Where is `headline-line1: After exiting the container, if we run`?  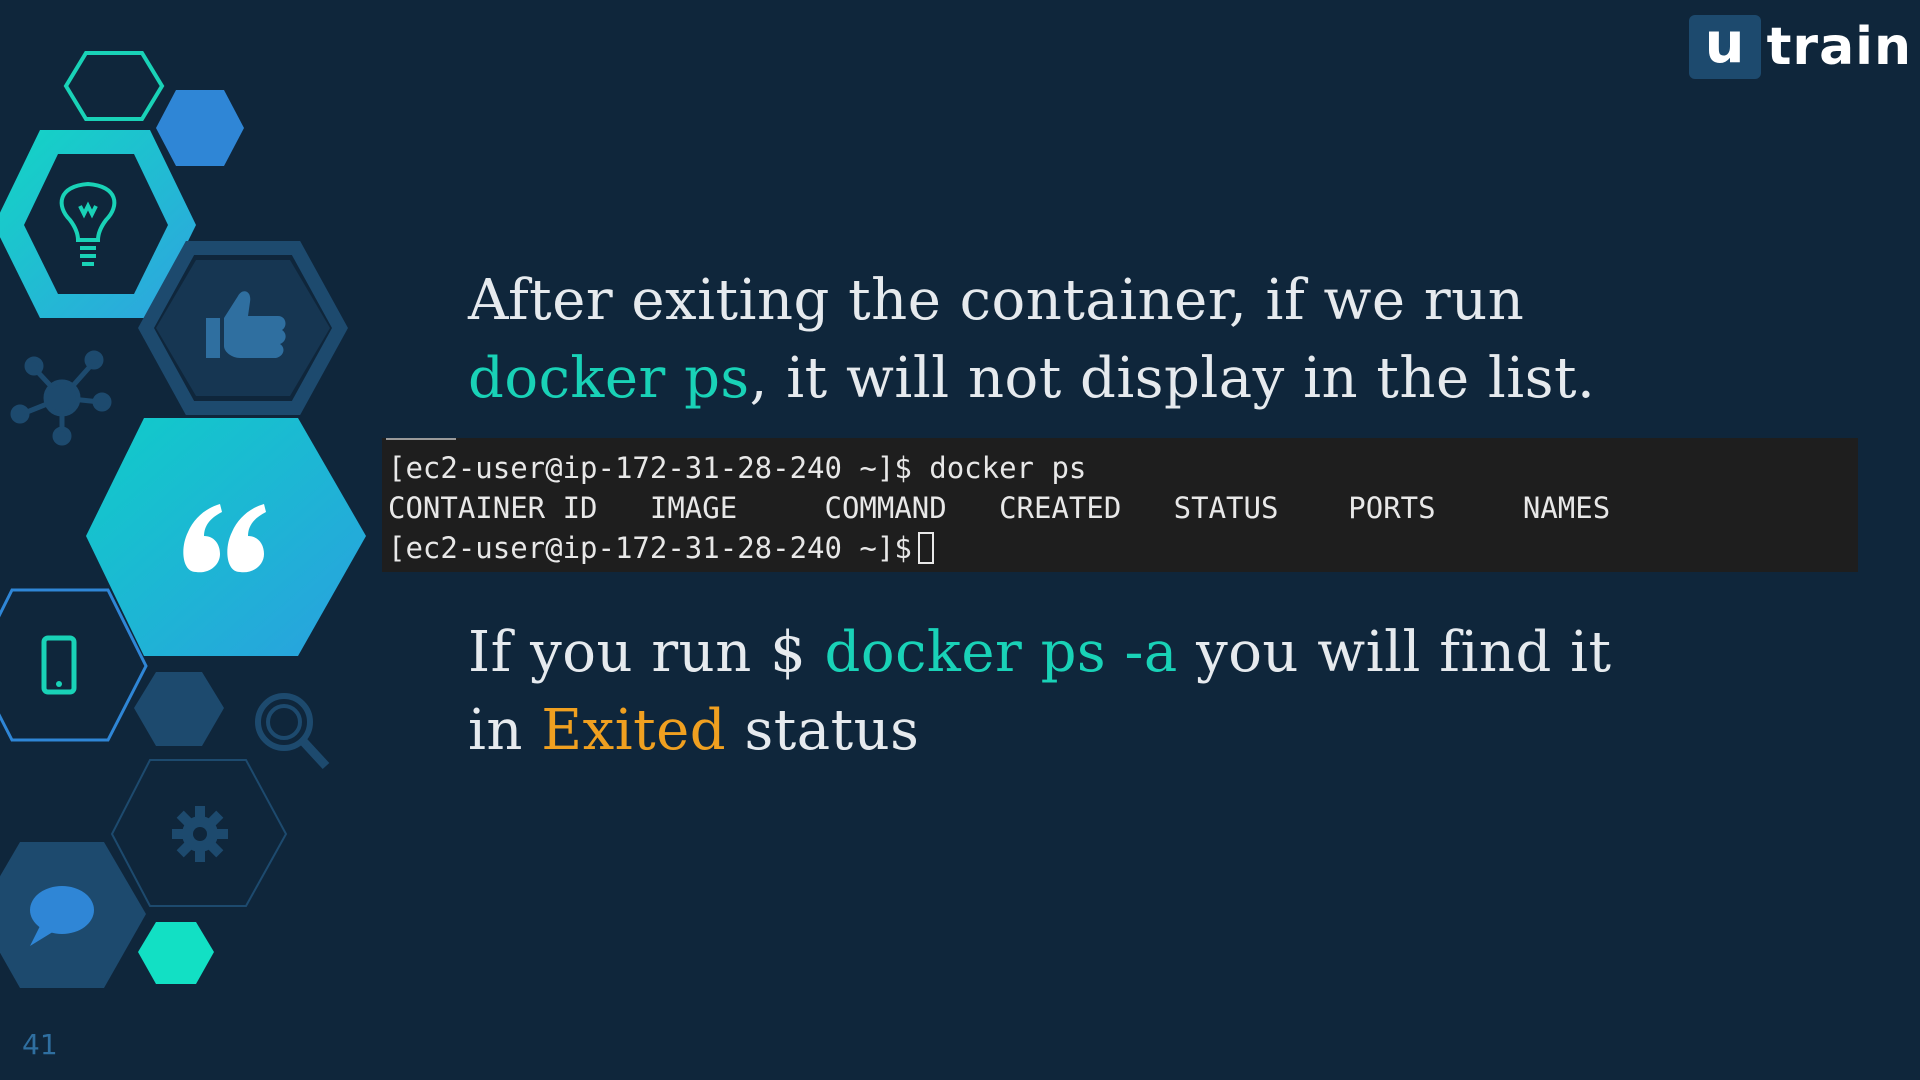 headline-line1: After exiting the container, if we run is located at coordinates (996, 300).